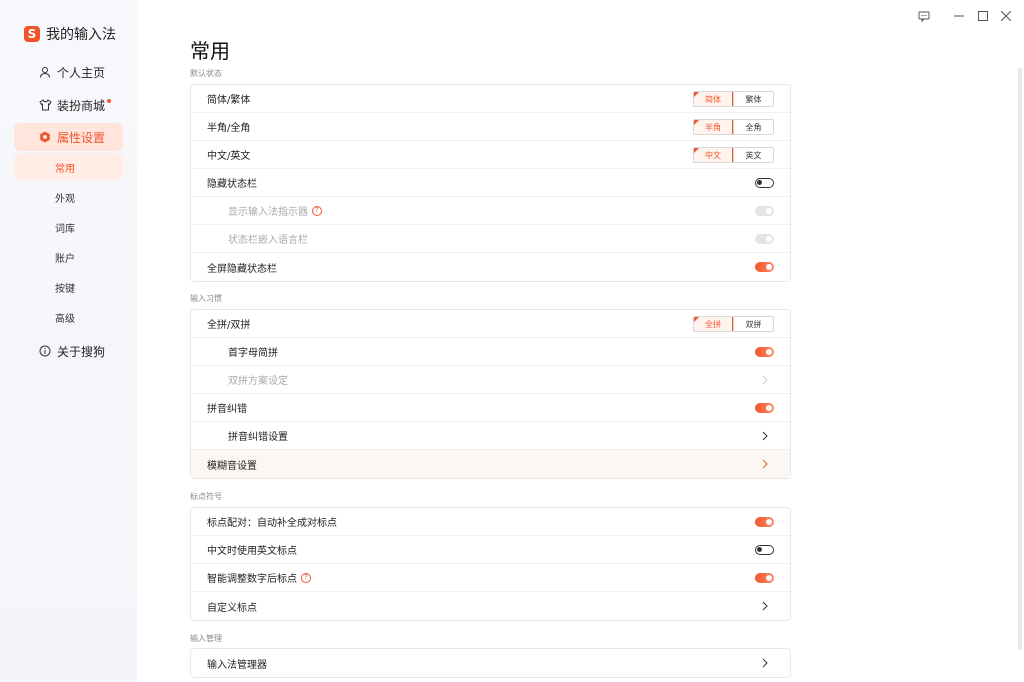 Image resolution: width=1024 pixels, height=682 pixels. Describe the element at coordinates (1006, 16) in the screenshot. I see `close-icon` at that location.